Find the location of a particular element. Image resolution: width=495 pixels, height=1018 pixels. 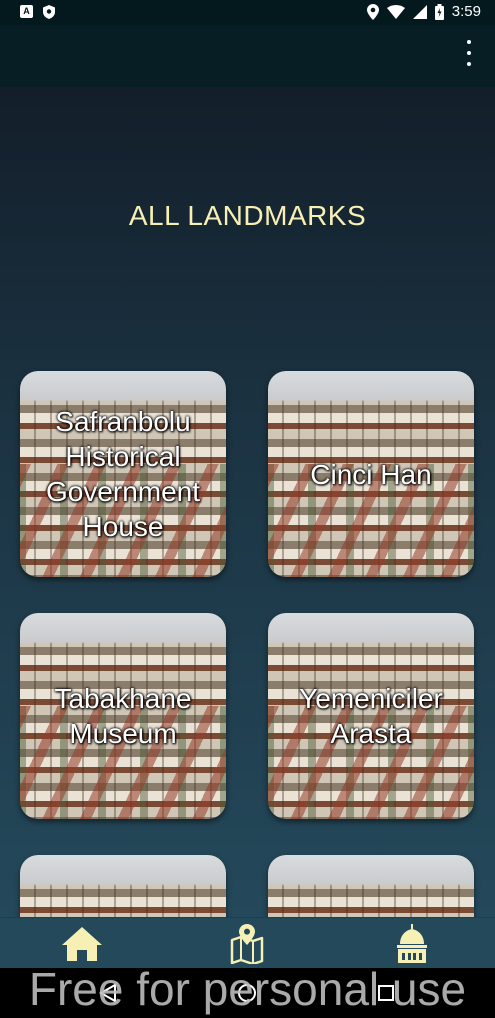

wifi-icon is located at coordinates (395, 11).